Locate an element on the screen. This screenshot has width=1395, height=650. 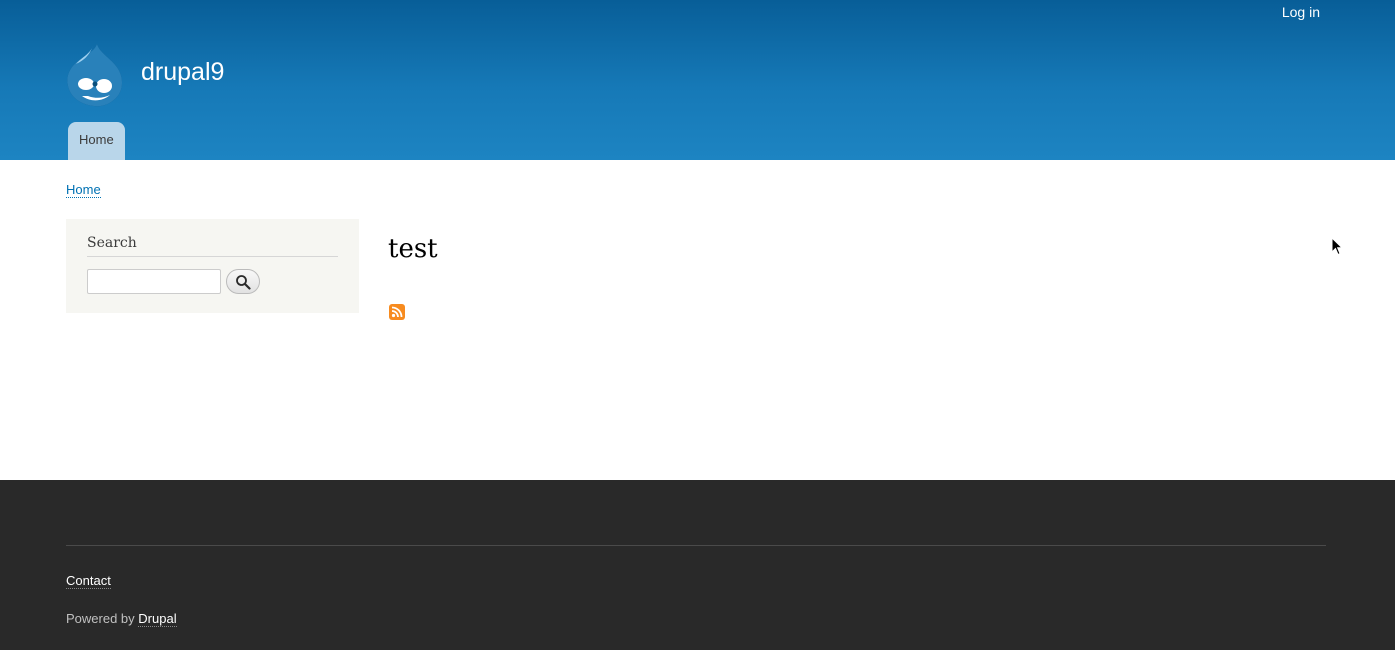
page-title: test is located at coordinates (413, 249).